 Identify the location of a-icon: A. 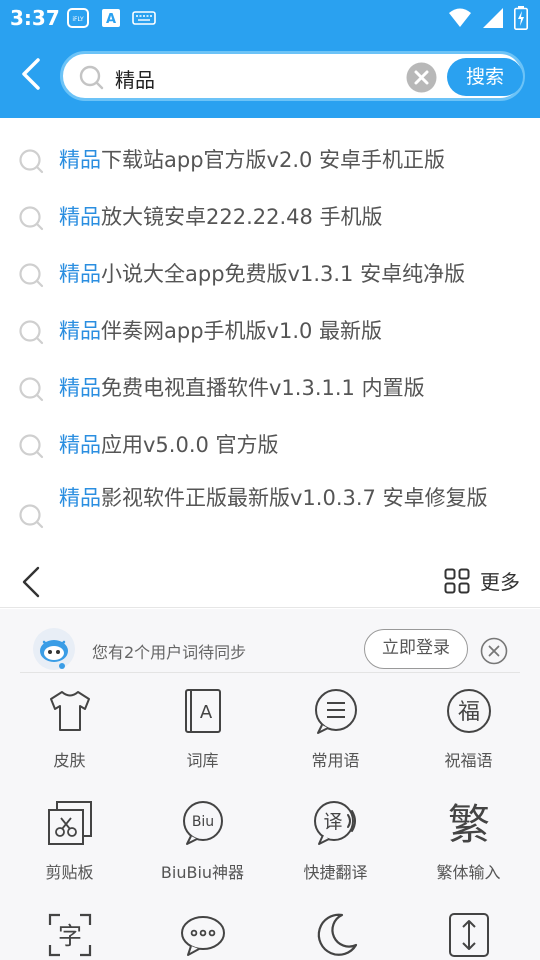
(111, 18).